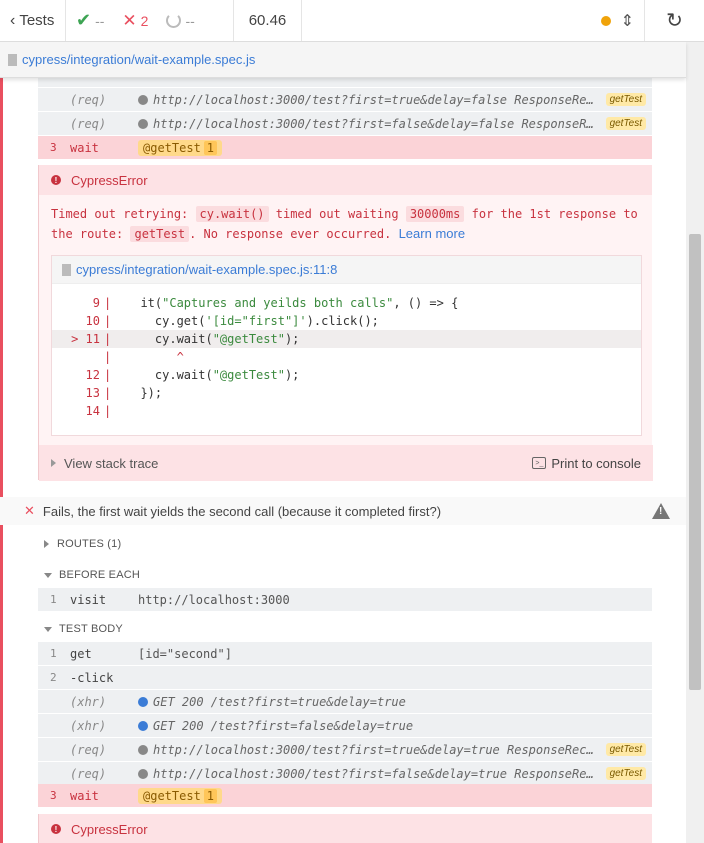 The height and width of the screenshot is (843, 704). I want to click on code-line: 13 | });, so click(124, 393).